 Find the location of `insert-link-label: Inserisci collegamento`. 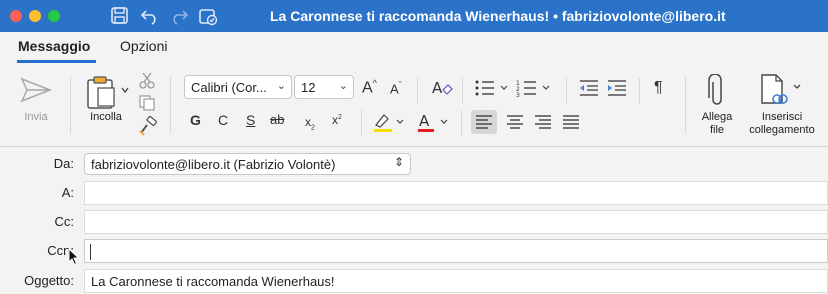

insert-link-label: Inserisci collegamento is located at coordinates (782, 124).